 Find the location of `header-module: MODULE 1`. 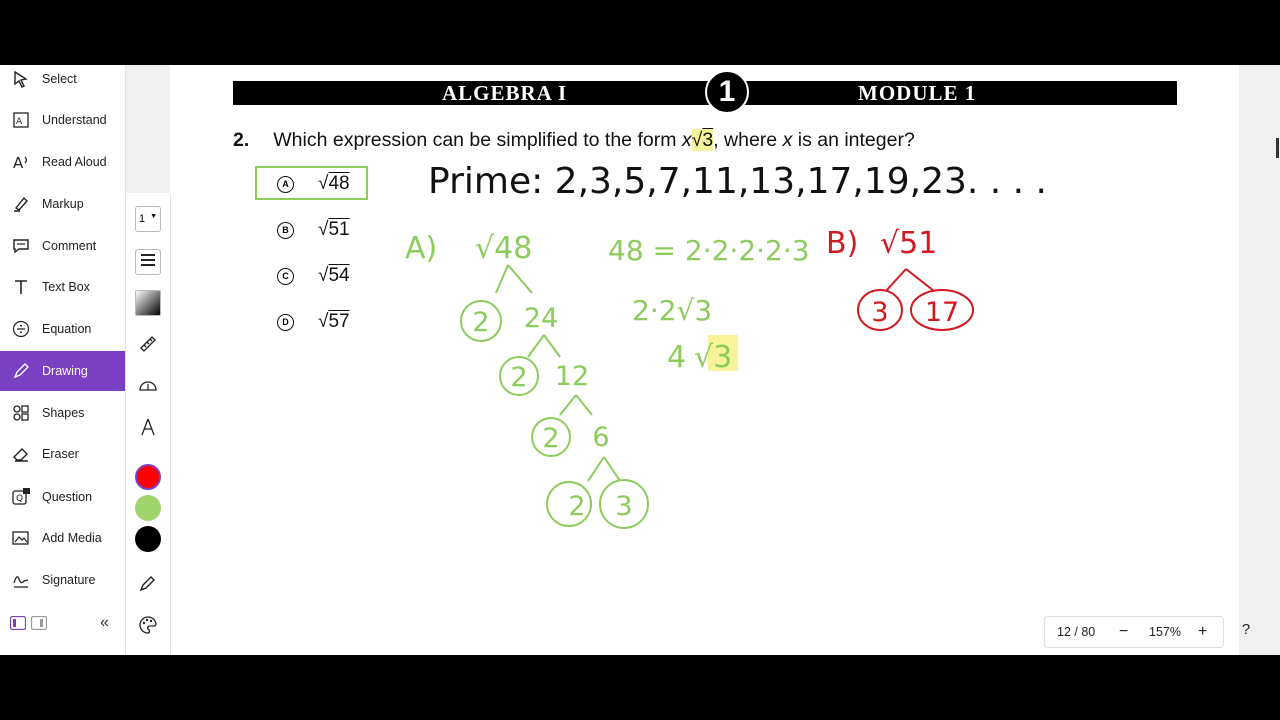

header-module: MODULE 1 is located at coordinates (917, 93).